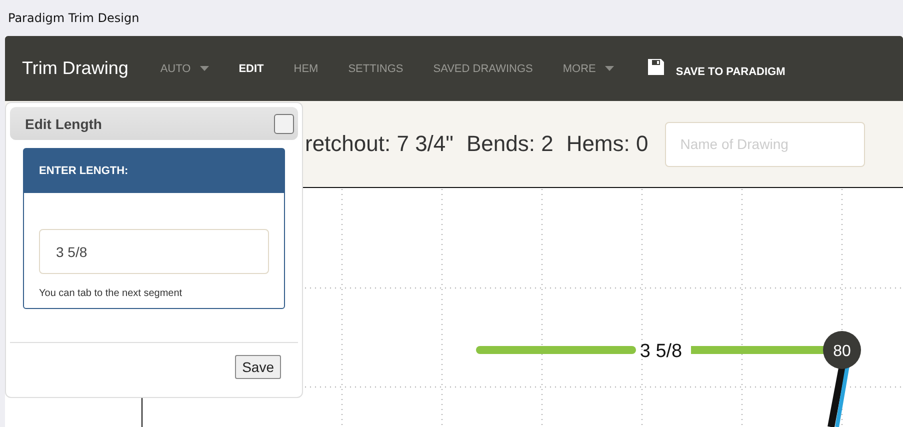 The height and width of the screenshot is (427, 903). What do you see at coordinates (154, 171) in the screenshot?
I see `panel-heading: ENTER LENGTH:` at bounding box center [154, 171].